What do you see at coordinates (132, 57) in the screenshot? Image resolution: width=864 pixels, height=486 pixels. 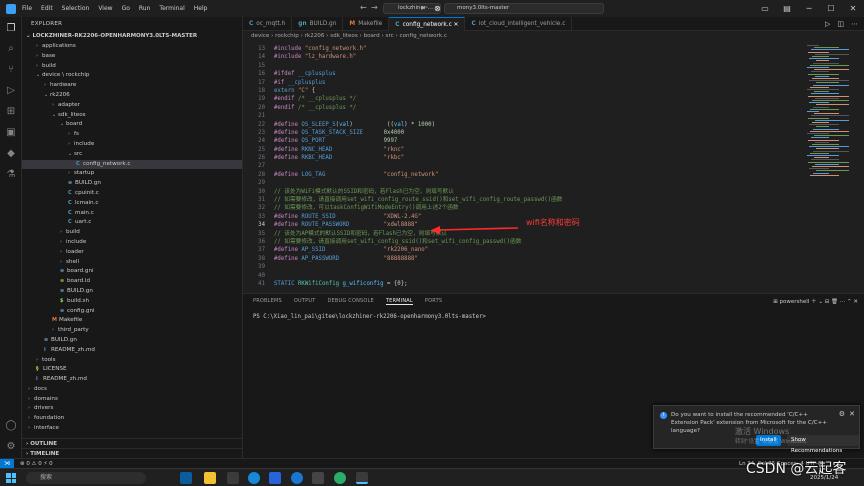 I see `folder-item: › base` at bounding box center [132, 57].